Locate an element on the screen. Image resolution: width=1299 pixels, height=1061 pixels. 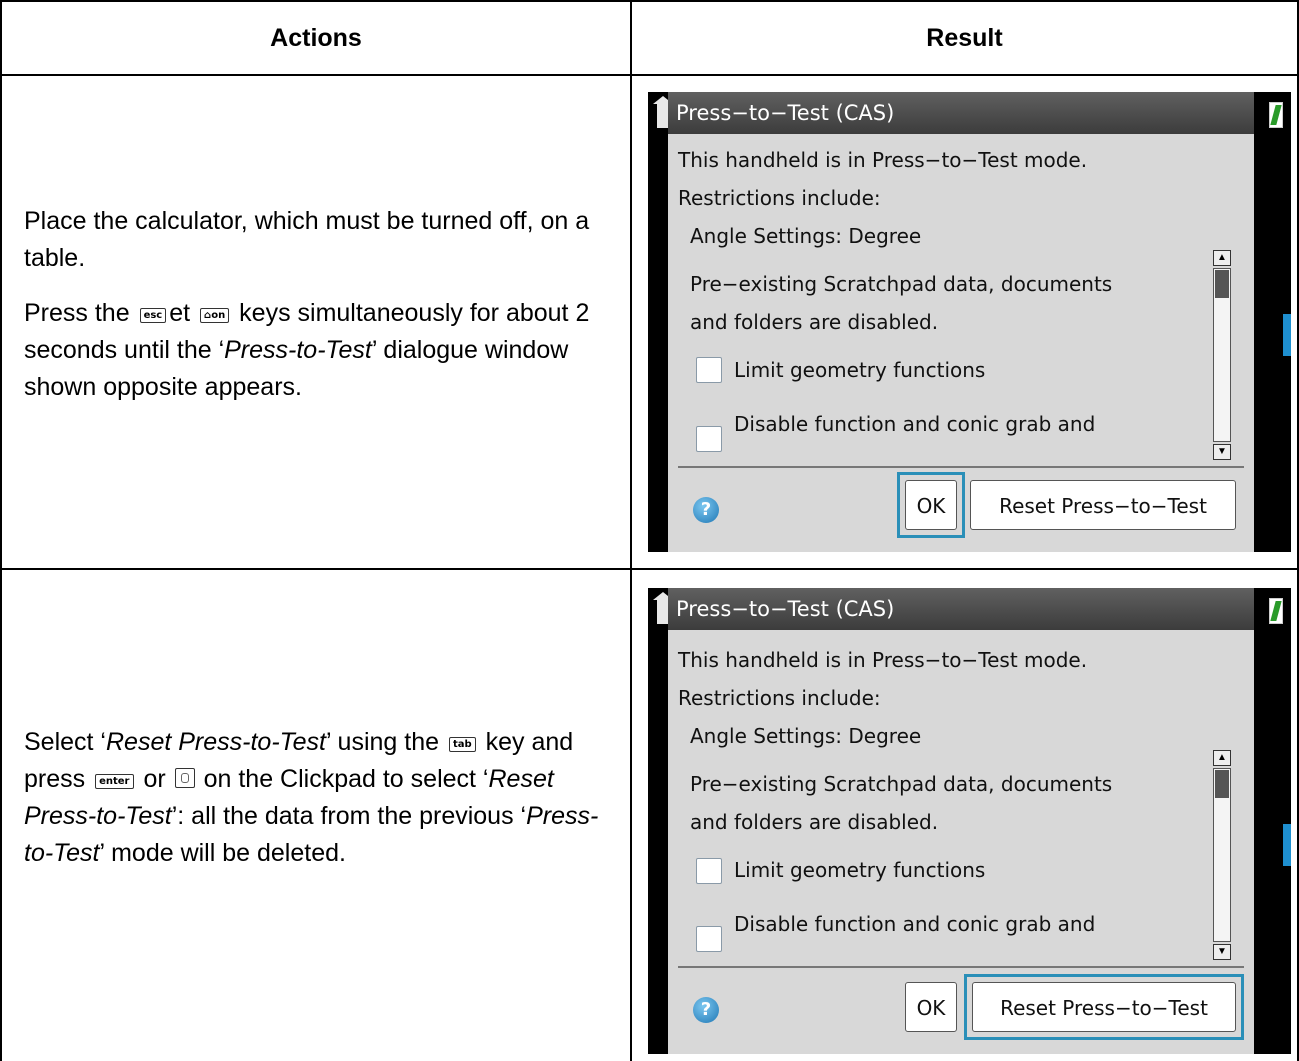
home-on-key-icon: ⌂on is located at coordinates (215, 315).